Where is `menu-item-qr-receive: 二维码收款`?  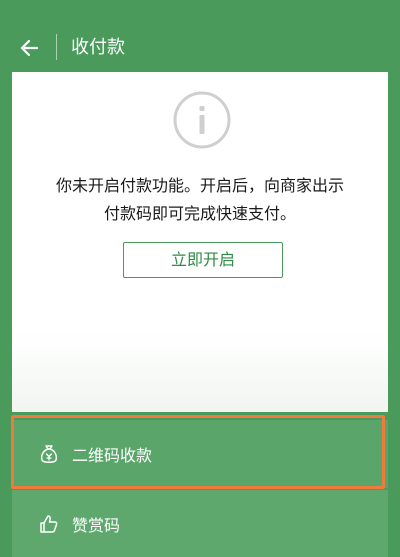 menu-item-qr-receive: 二维码收款 is located at coordinates (200, 454).